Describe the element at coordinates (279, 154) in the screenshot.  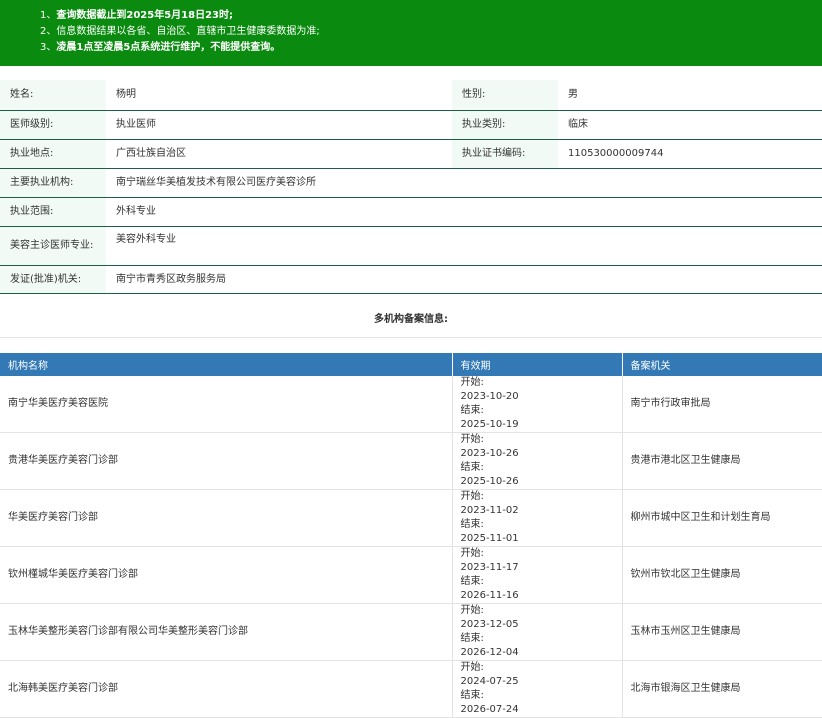
I see `location-value: 广西壮族自治区` at that location.